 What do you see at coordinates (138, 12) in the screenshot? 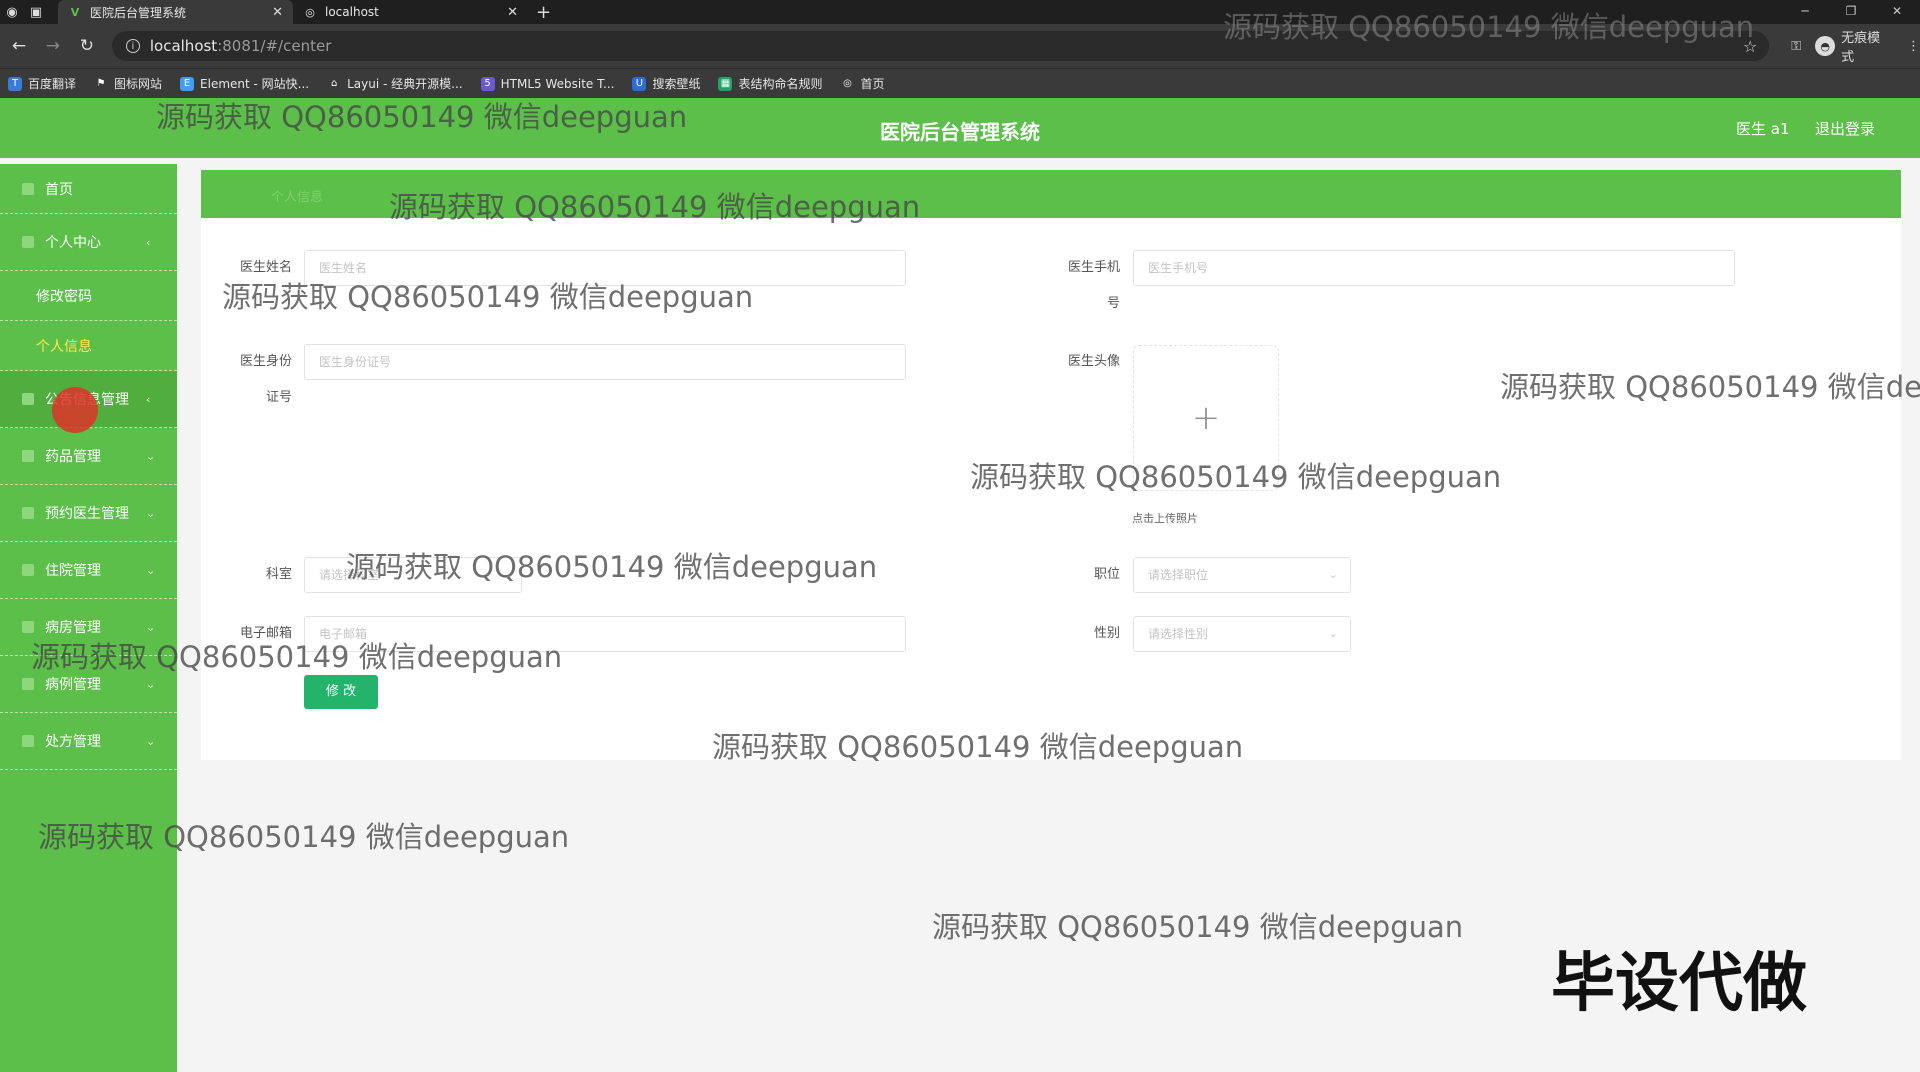
I see `tab-label: 医院后台管理系统` at bounding box center [138, 12].